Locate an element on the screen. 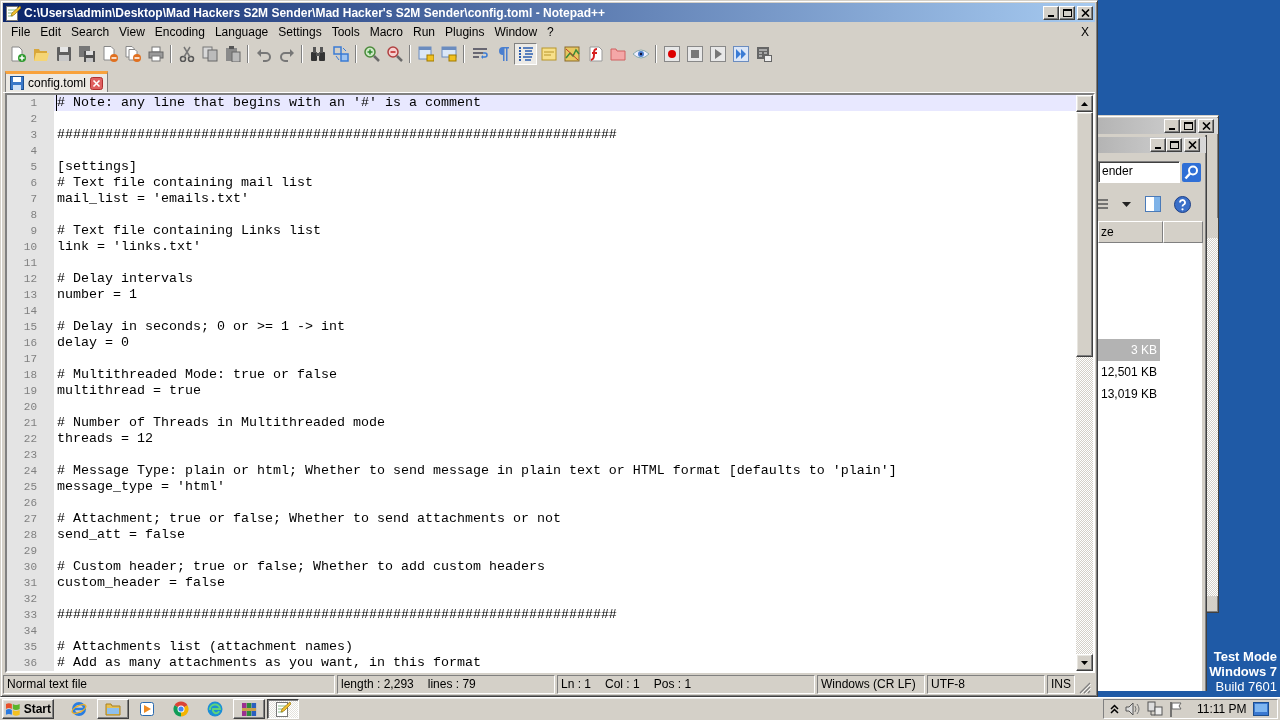  menu-item: Macro is located at coordinates (386, 32).